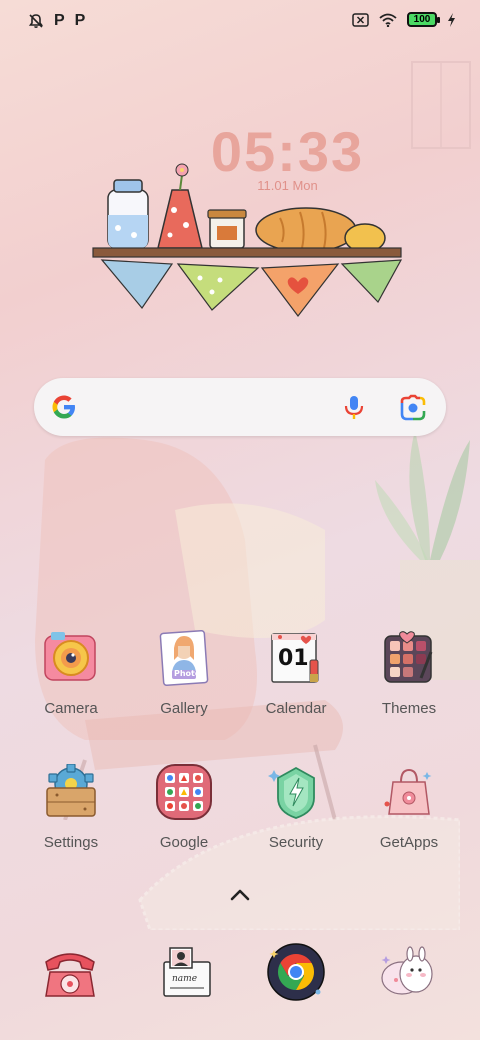 This screenshot has height=1040, width=480. I want to click on dock-contacts, so click(408, 972).